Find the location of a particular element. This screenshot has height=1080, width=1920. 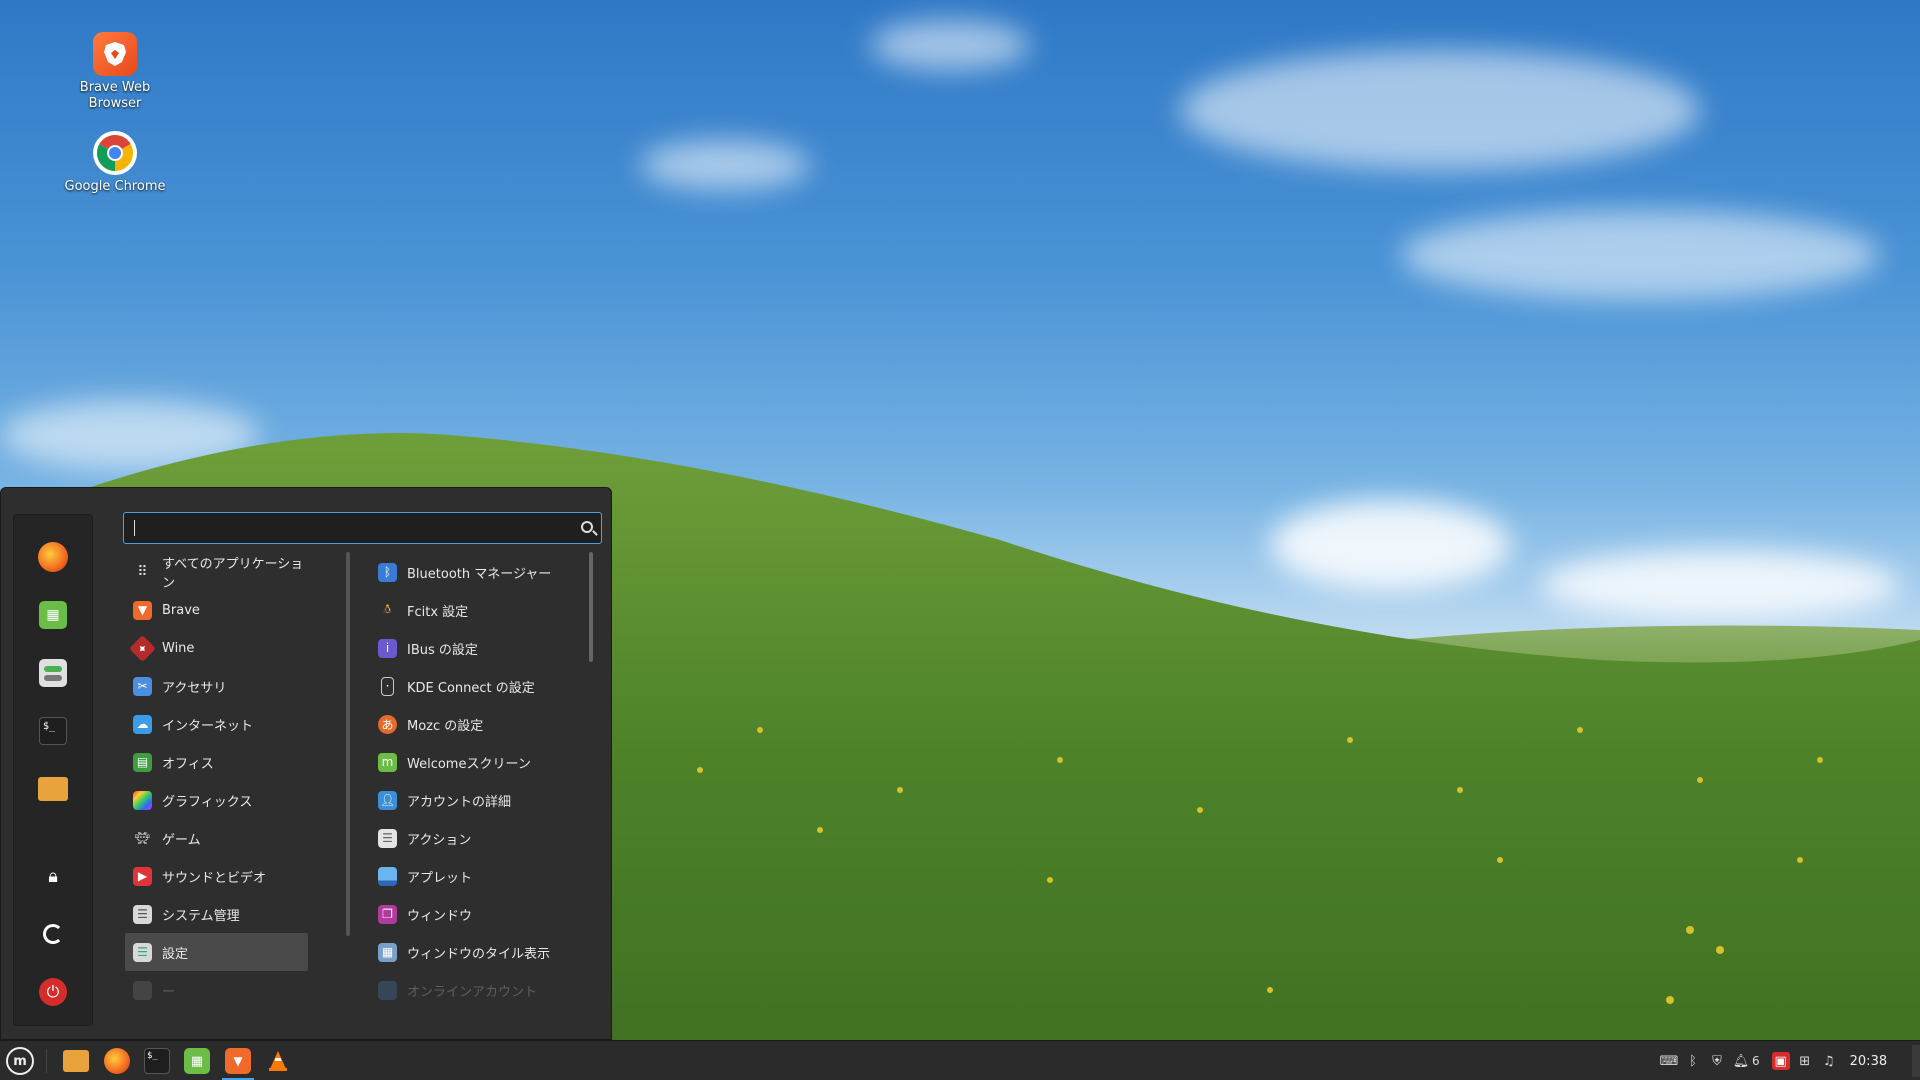

logout-button is located at coordinates (53, 934).